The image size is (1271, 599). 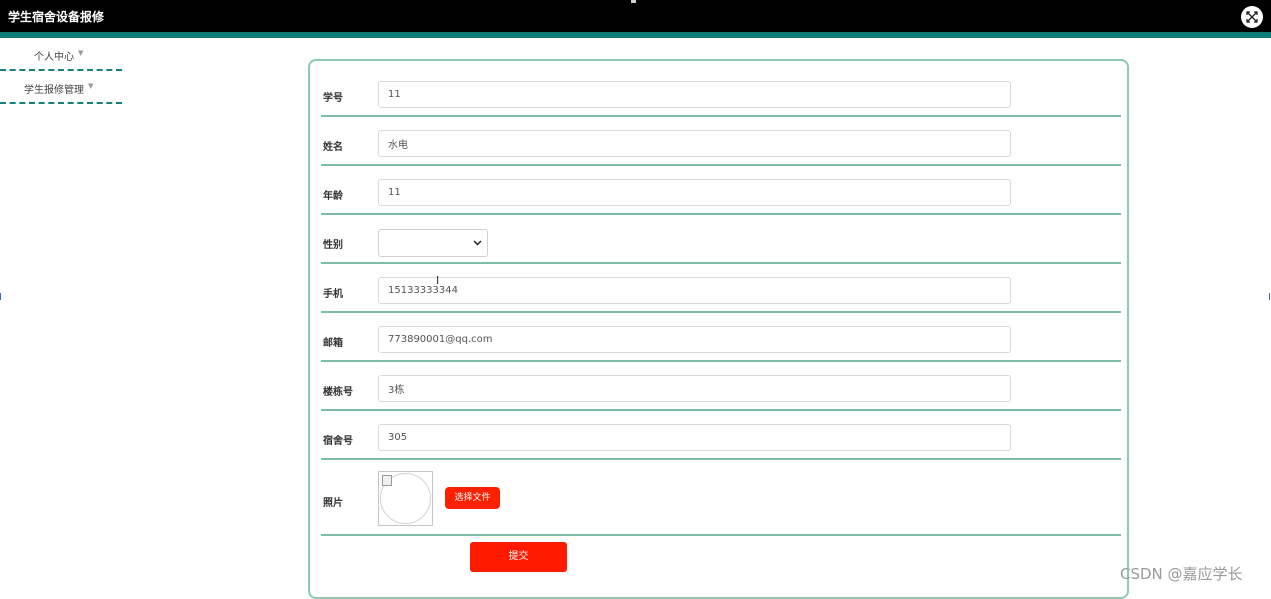 I want to click on form-row-name: 姓名, so click(x=721, y=141).